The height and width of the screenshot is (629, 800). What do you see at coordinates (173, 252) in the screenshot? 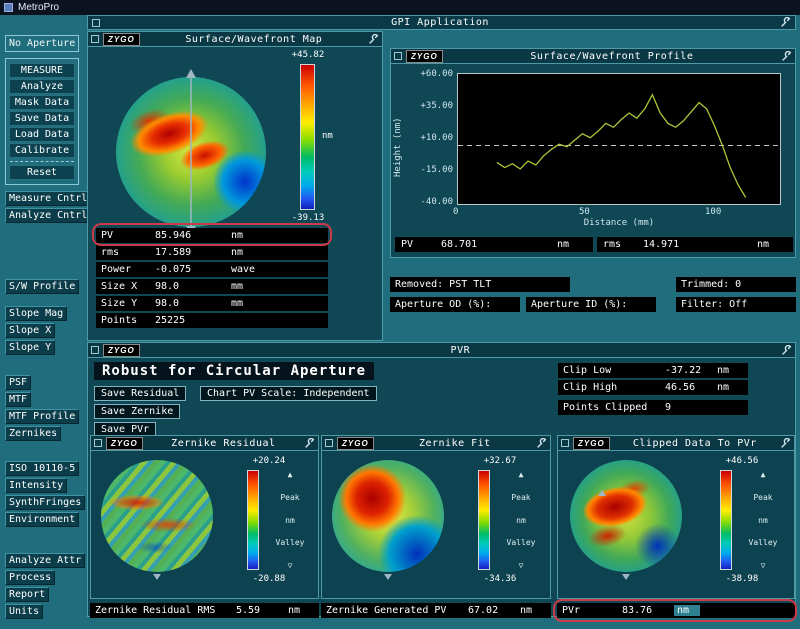
I see `stat-value: 17.589` at bounding box center [173, 252].